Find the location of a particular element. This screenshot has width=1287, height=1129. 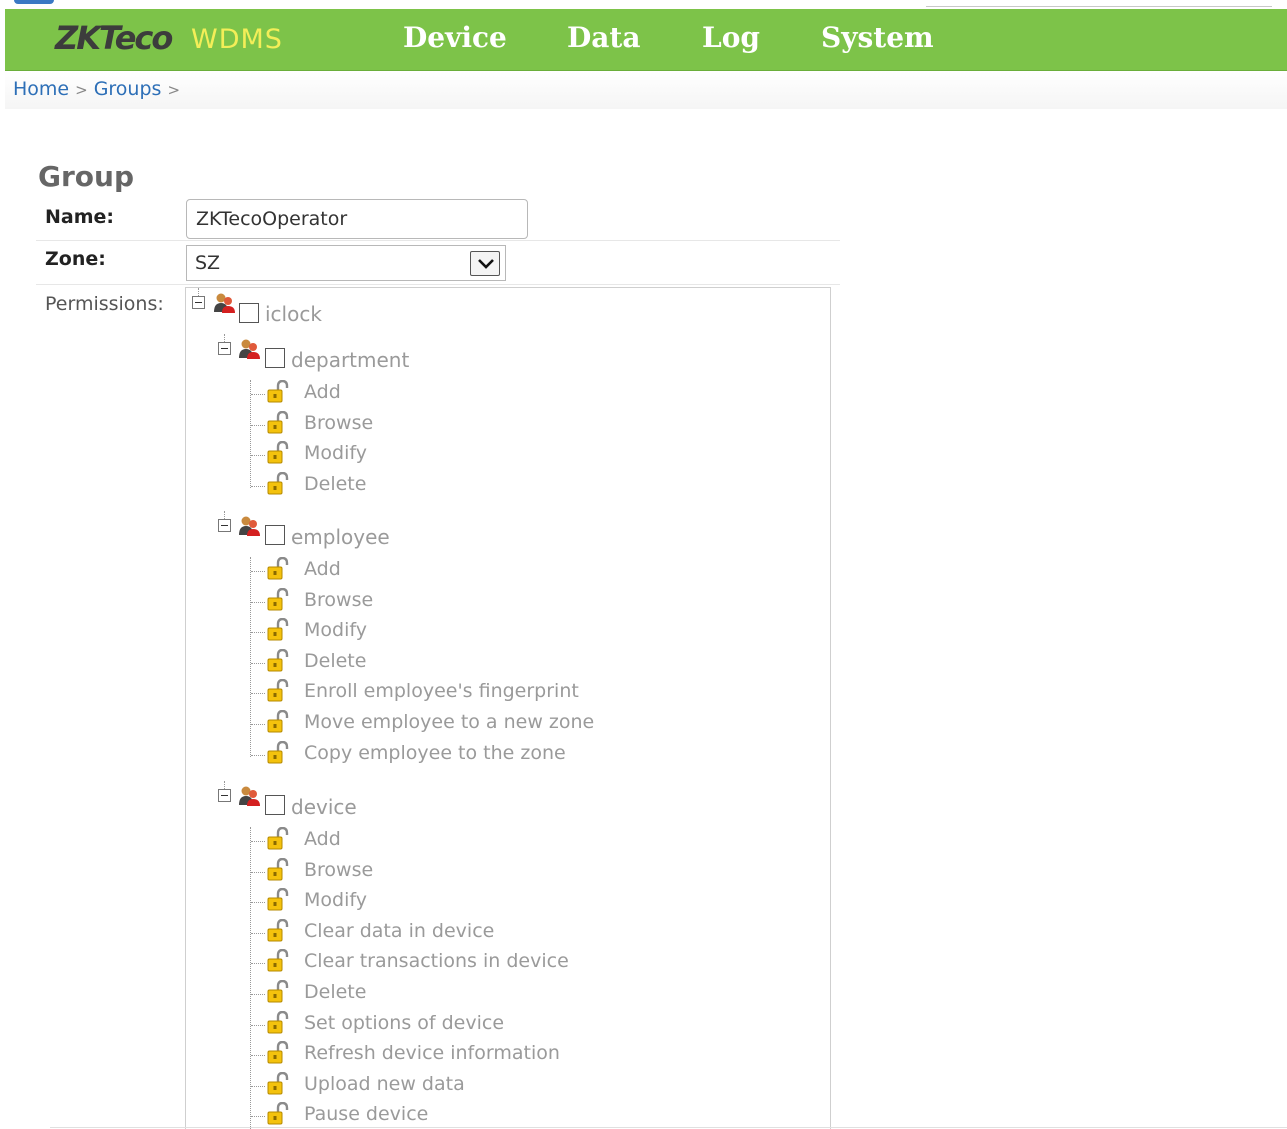

permission-checkbox-device is located at coordinates (275, 805).